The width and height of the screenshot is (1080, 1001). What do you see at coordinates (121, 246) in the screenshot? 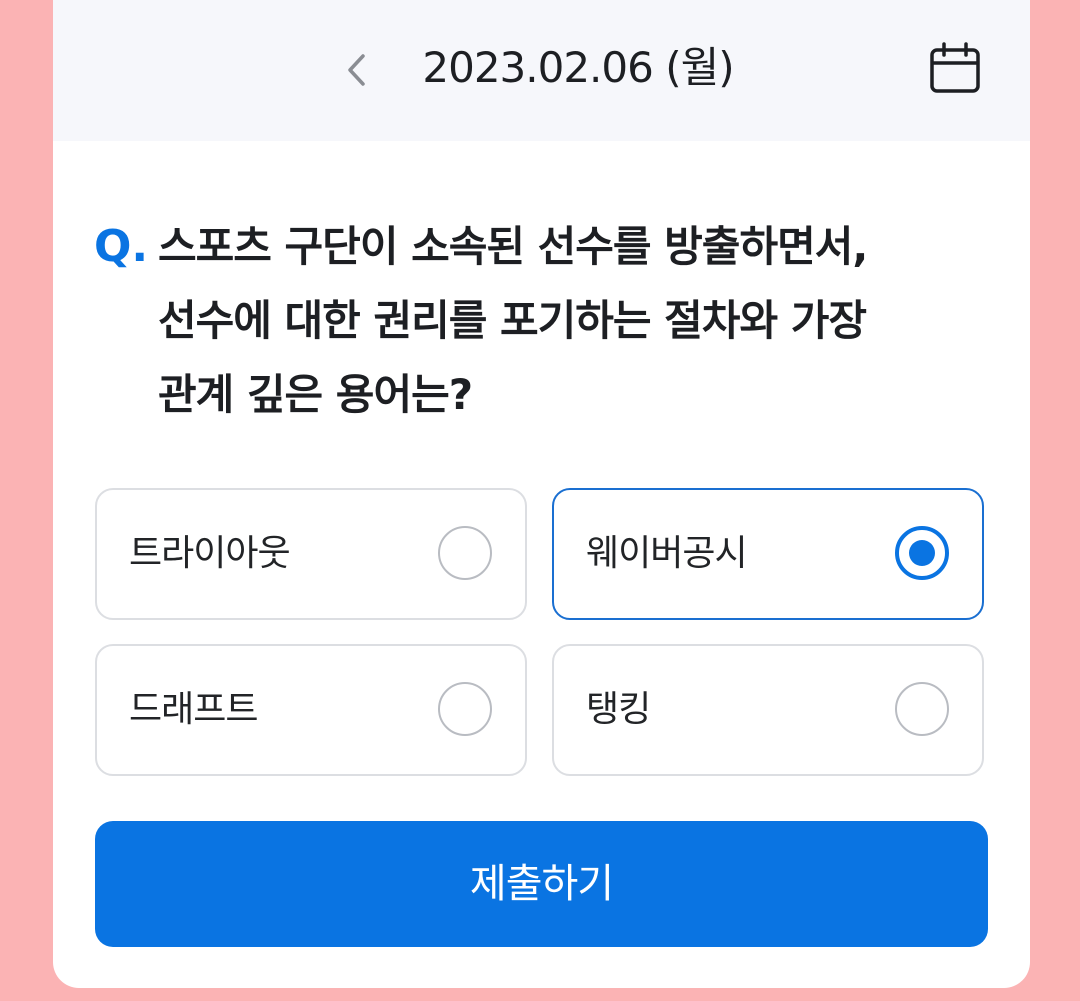
I see `question-prefix: Q.` at bounding box center [121, 246].